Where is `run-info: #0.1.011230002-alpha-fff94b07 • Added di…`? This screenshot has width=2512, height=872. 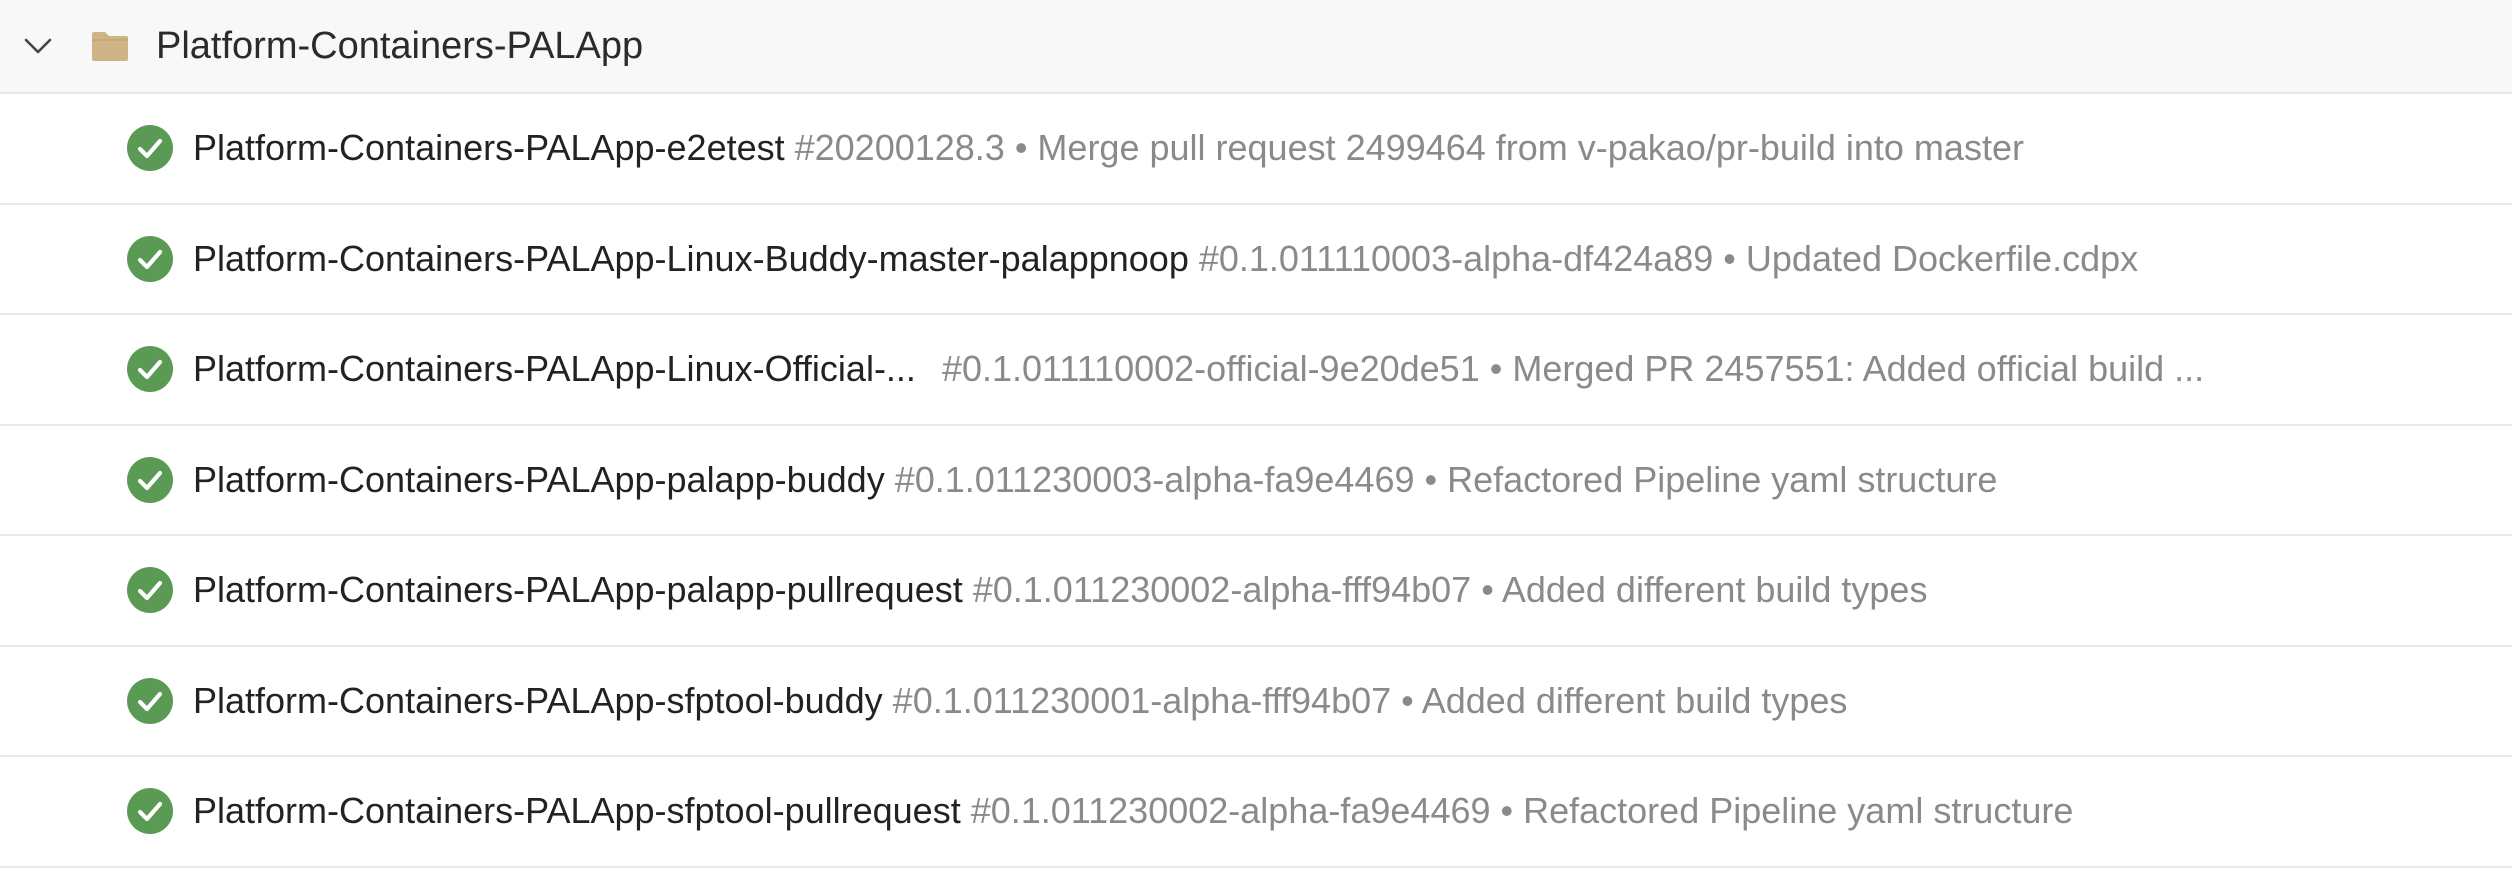 run-info: #0.1.011230002-alpha-fff94b07 • Added di… is located at coordinates (1450, 590).